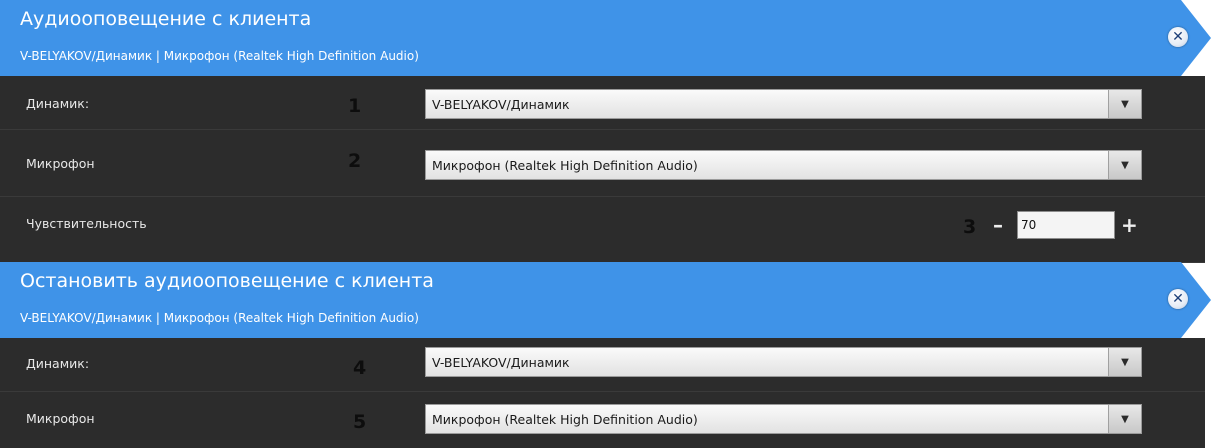 The width and height of the screenshot is (1211, 448). What do you see at coordinates (970, 227) in the screenshot?
I see `marker-3: 3` at bounding box center [970, 227].